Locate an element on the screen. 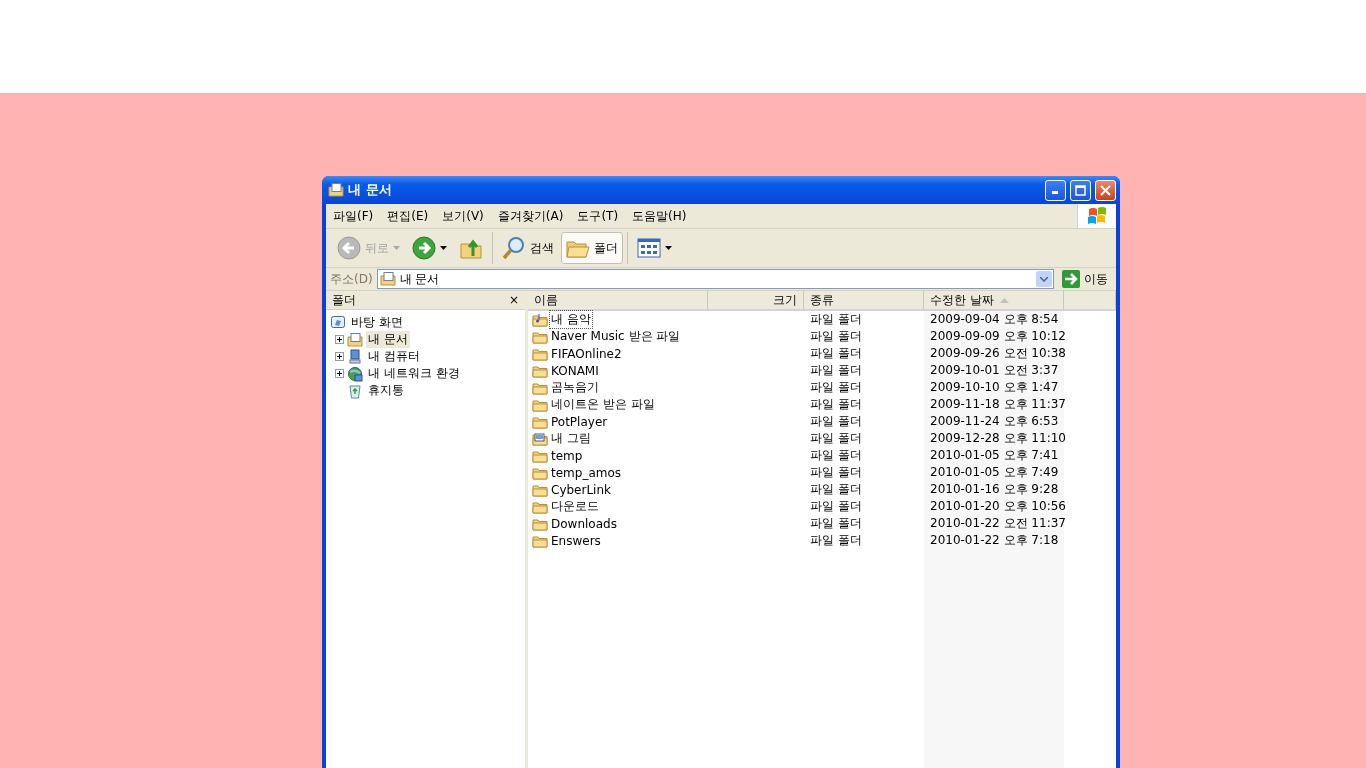 The height and width of the screenshot is (768, 1366). file-name: 네이트온 받은 파일 is located at coordinates (603, 404).